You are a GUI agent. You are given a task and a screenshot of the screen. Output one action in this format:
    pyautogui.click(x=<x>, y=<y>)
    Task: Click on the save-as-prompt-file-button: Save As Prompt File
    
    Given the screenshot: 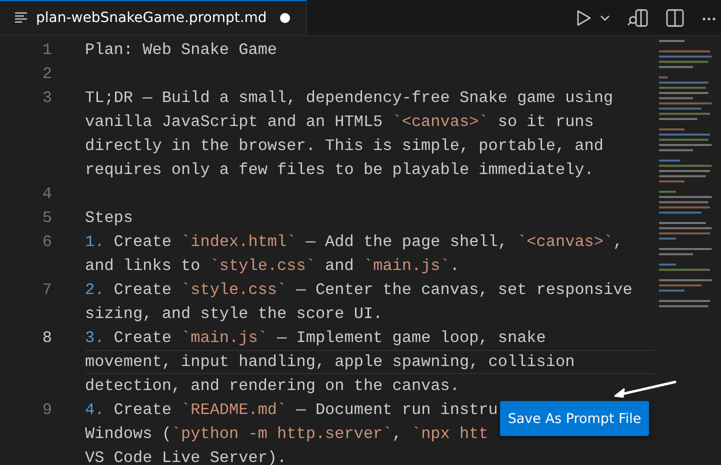 What is the action you would take?
    pyautogui.click(x=574, y=418)
    